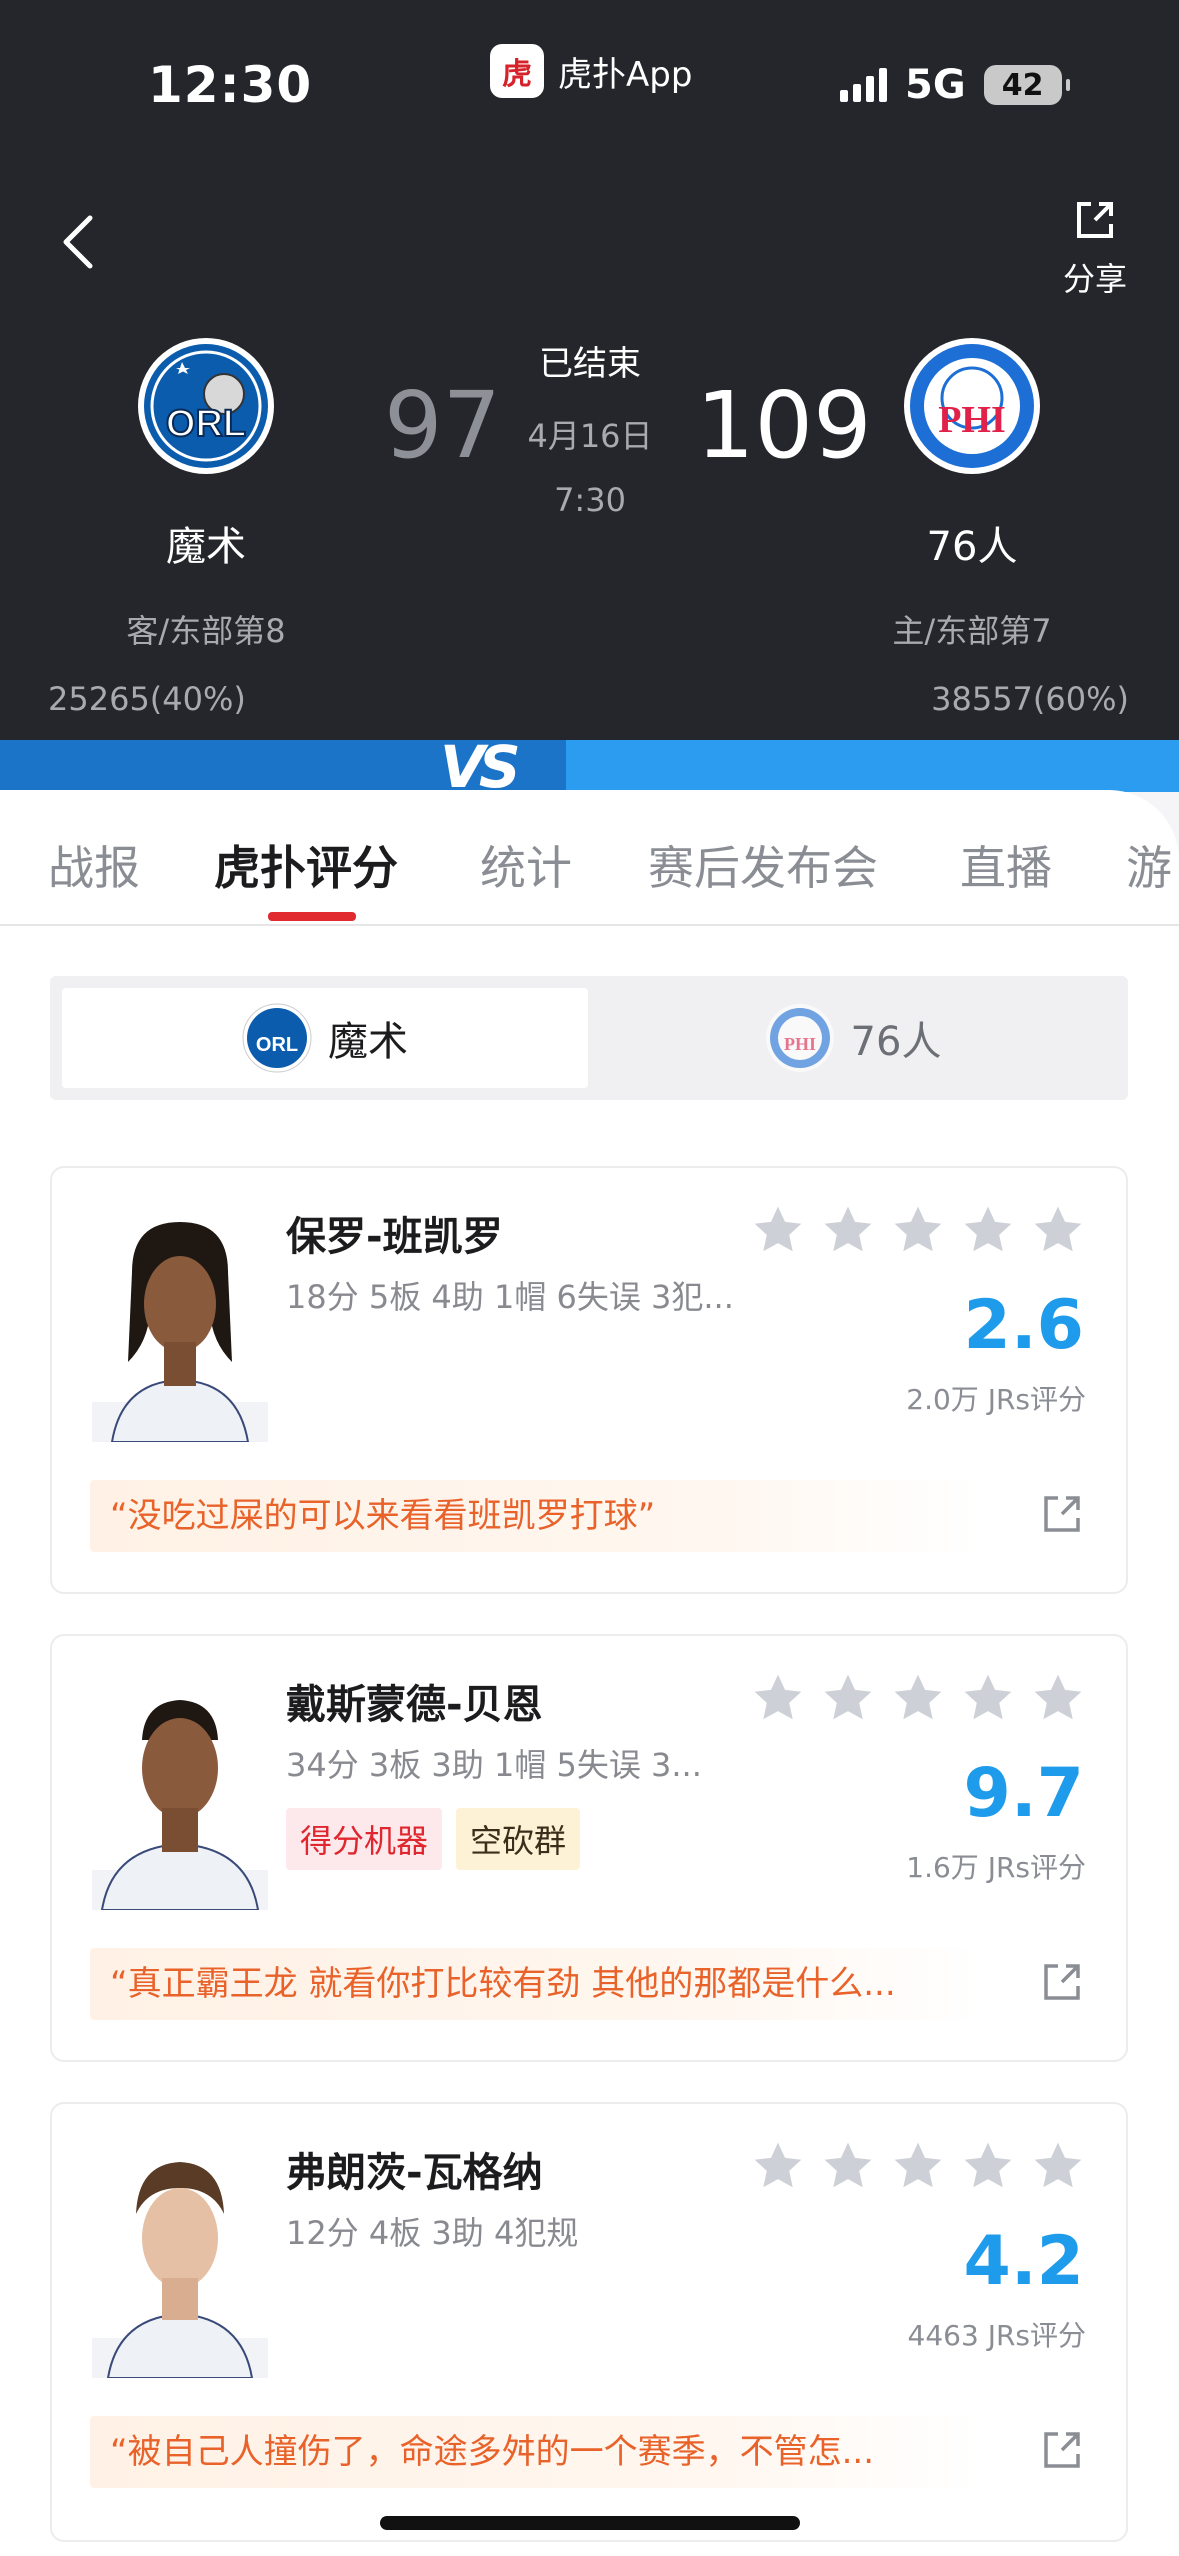 This screenshot has height=2556, width=1179. What do you see at coordinates (325, 1038) in the screenshot?
I see `toggle-magic: ORL 魔术` at bounding box center [325, 1038].